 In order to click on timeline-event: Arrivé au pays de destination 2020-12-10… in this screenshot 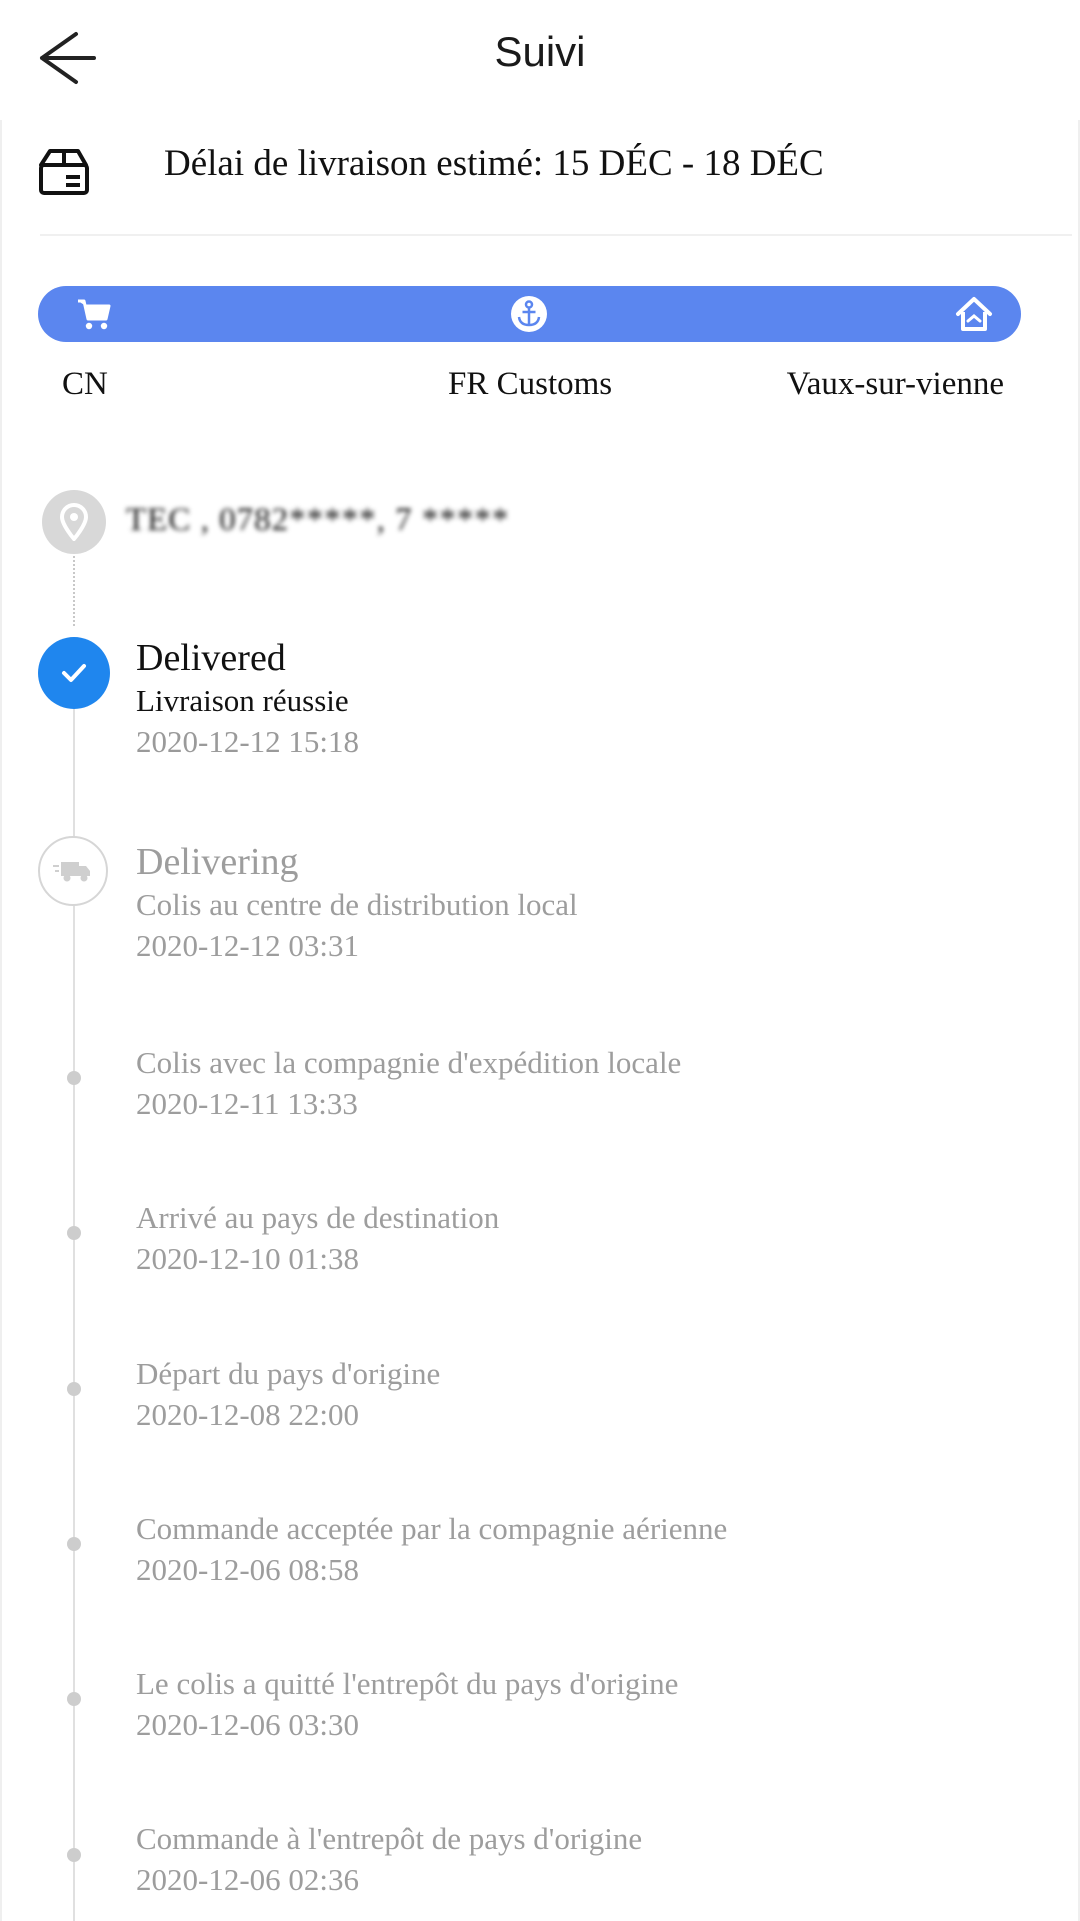, I will do `click(317, 1238)`.